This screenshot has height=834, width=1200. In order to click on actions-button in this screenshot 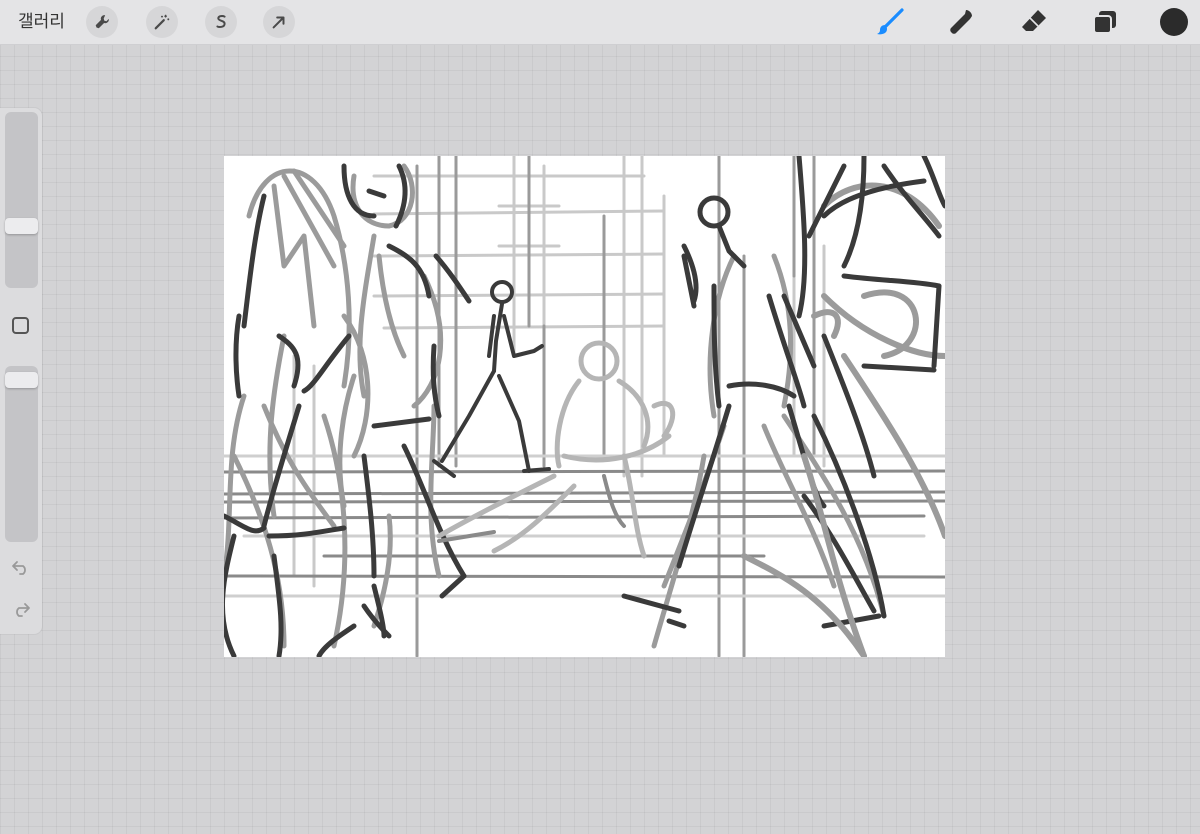, I will do `click(102, 22)`.